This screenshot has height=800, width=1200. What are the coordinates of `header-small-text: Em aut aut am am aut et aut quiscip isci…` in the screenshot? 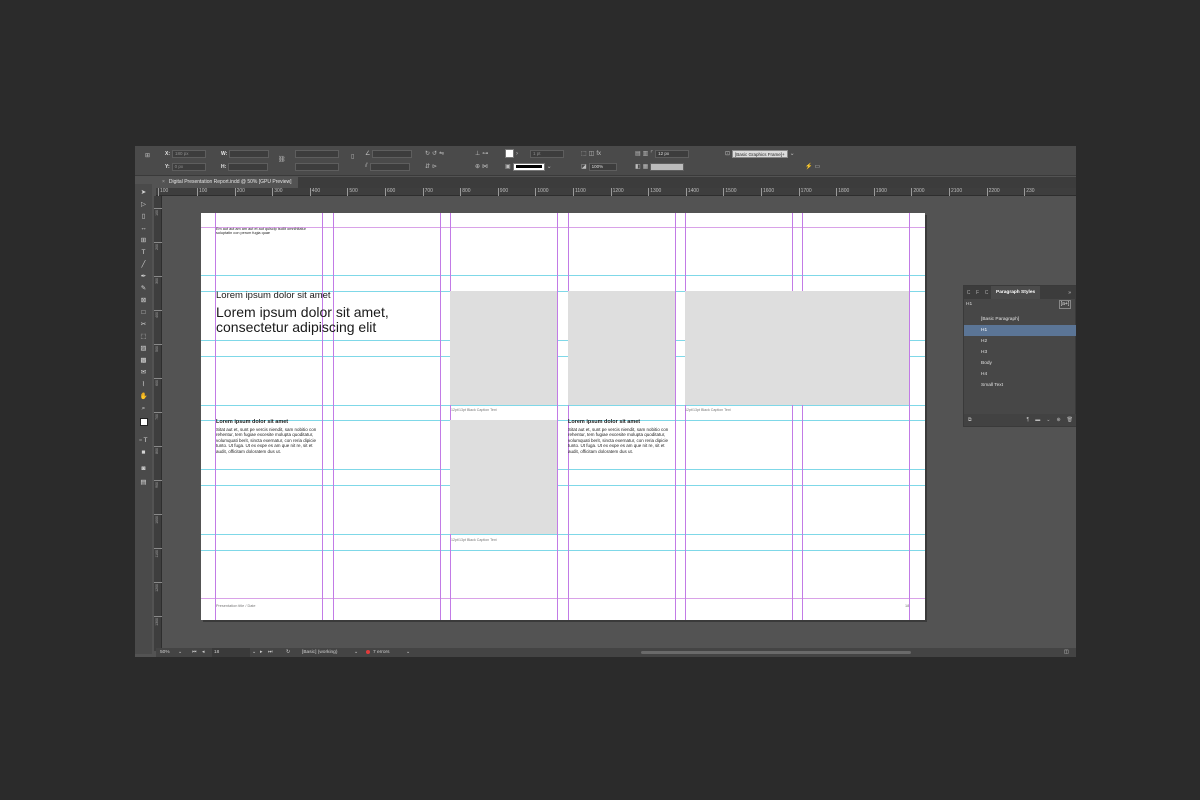 It's located at (268, 231).